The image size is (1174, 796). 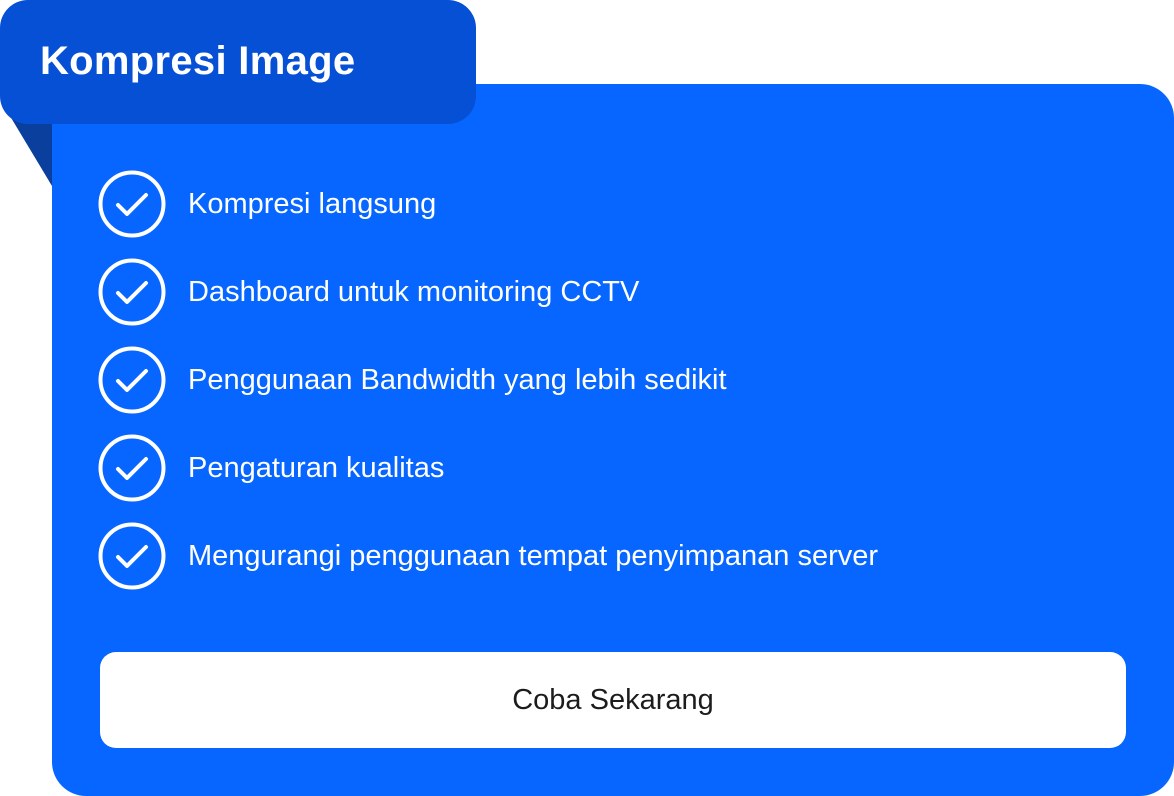 What do you see at coordinates (316, 467) in the screenshot?
I see `feature-label: Pengaturan kualitas` at bounding box center [316, 467].